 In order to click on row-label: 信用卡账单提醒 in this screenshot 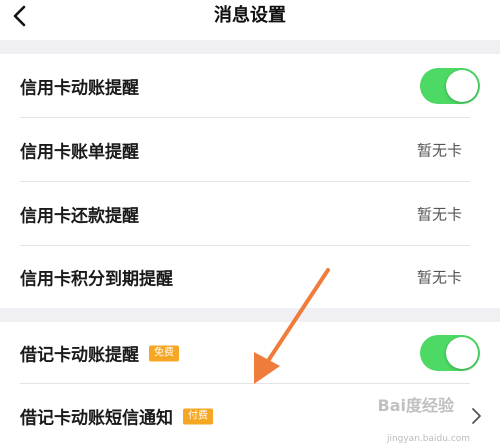, I will do `click(79, 152)`.